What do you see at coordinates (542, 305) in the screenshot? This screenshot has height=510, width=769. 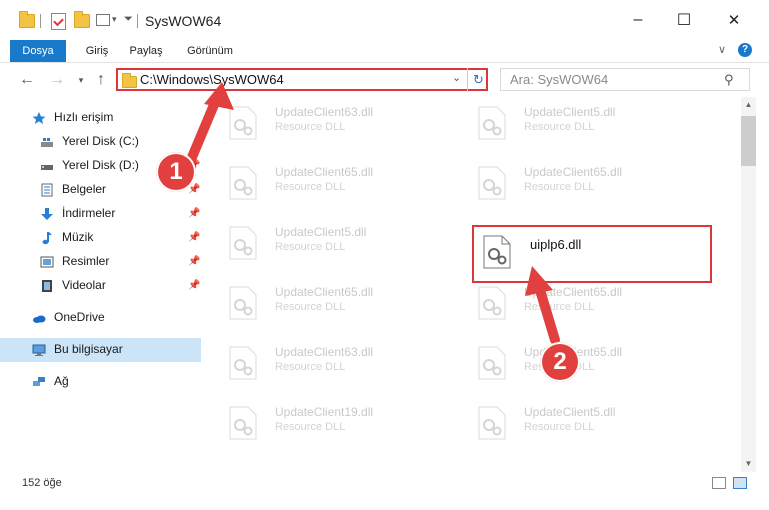 I see `arrow-to-file` at bounding box center [542, 305].